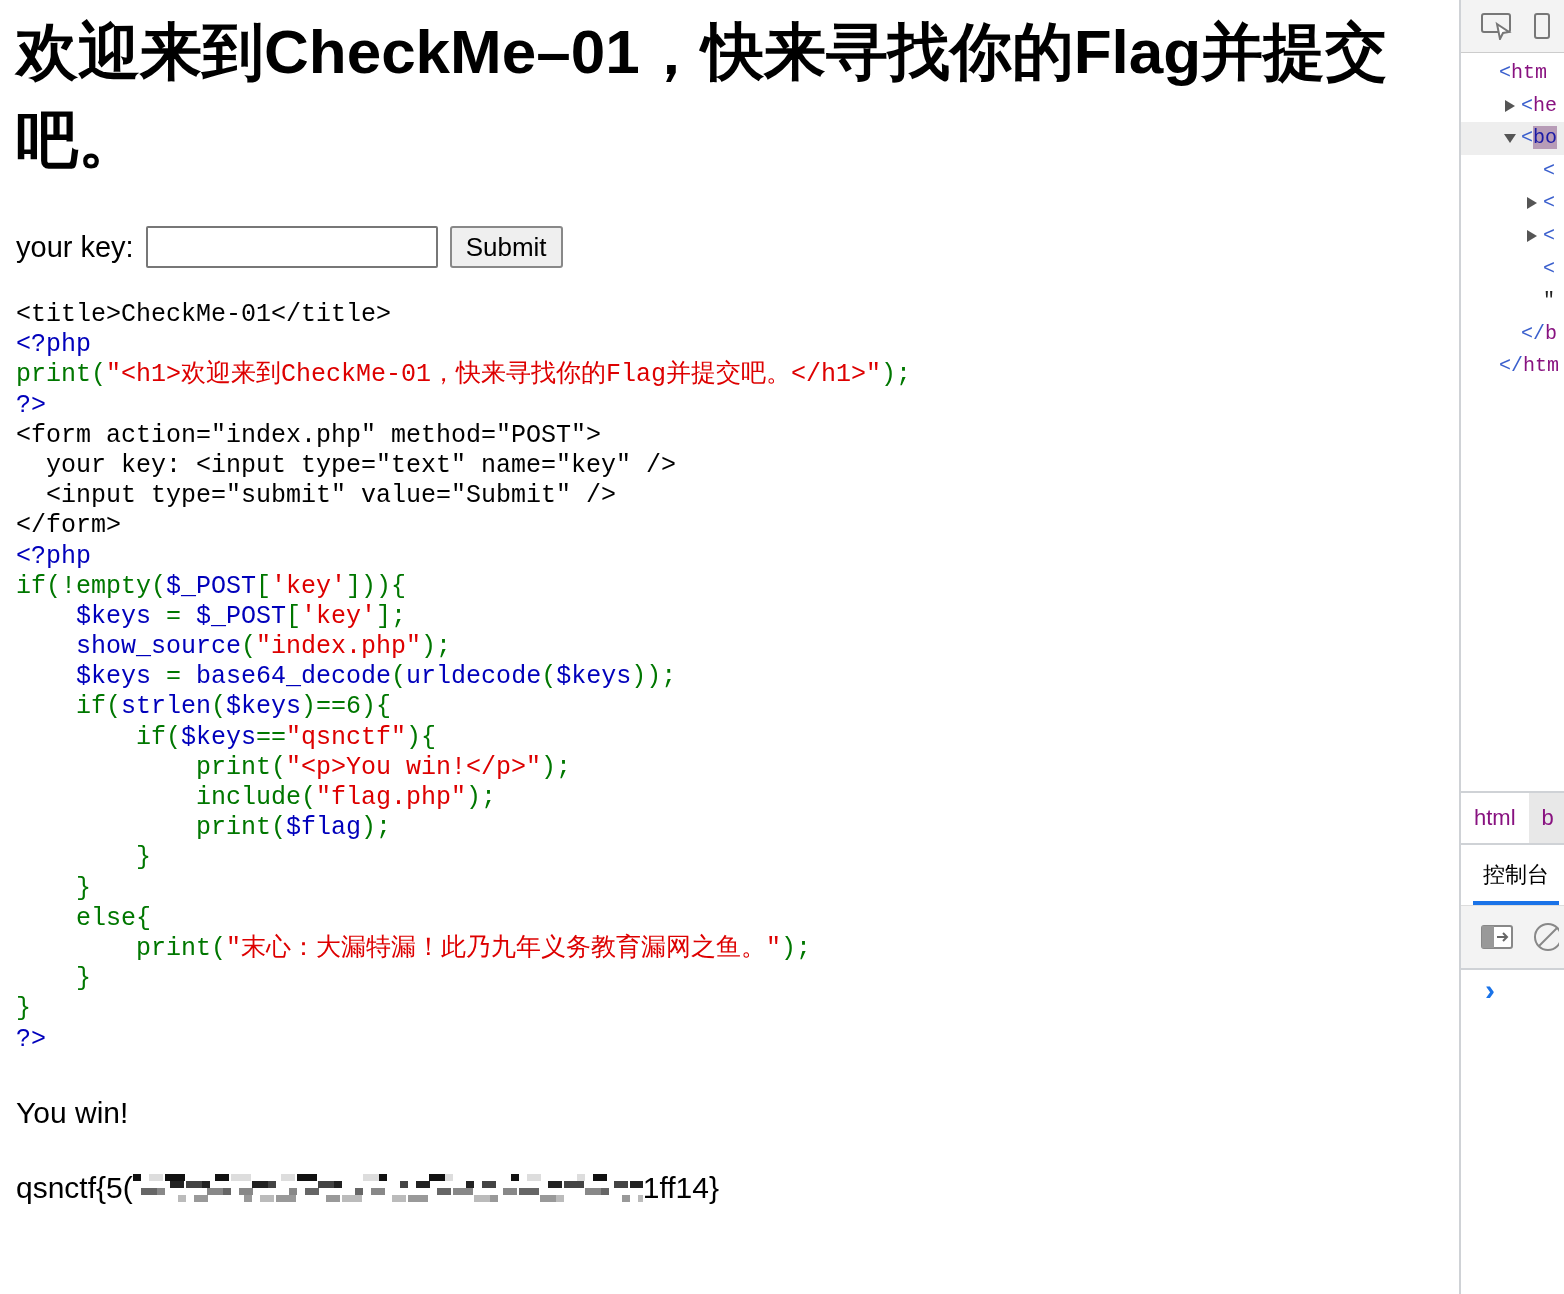 This screenshot has height=1294, width=1564. Describe the element at coordinates (361, 466) in the screenshot. I see `code-line: your key: <input type="text" name="key" />` at that location.